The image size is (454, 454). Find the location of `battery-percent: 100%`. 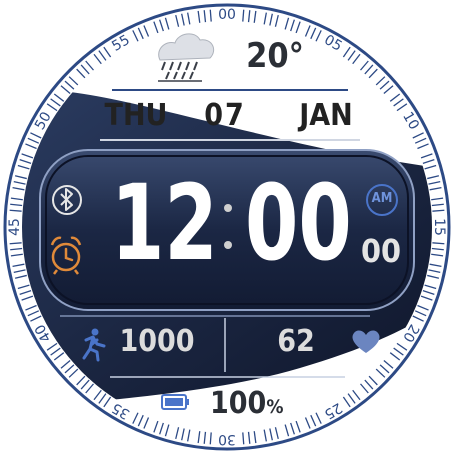

battery-percent: 100% is located at coordinates (247, 403).